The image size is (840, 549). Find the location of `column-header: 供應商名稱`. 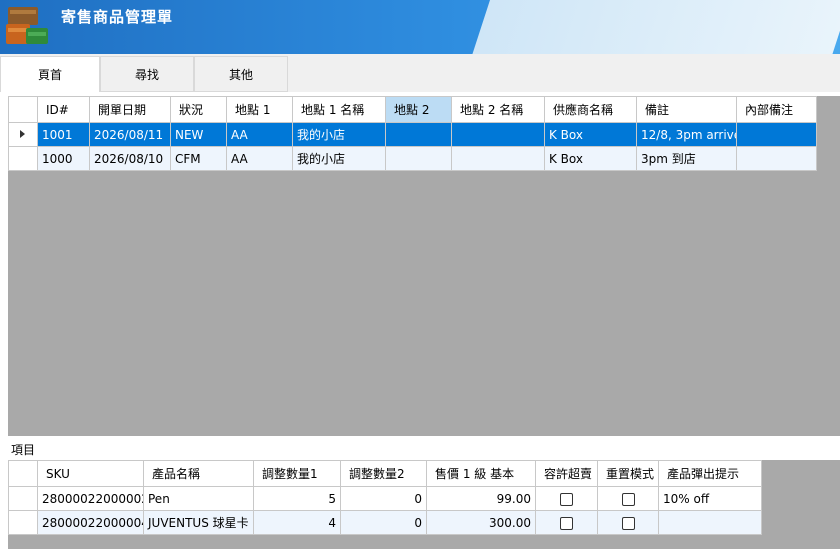

column-header: 供應商名稱 is located at coordinates (590, 109).